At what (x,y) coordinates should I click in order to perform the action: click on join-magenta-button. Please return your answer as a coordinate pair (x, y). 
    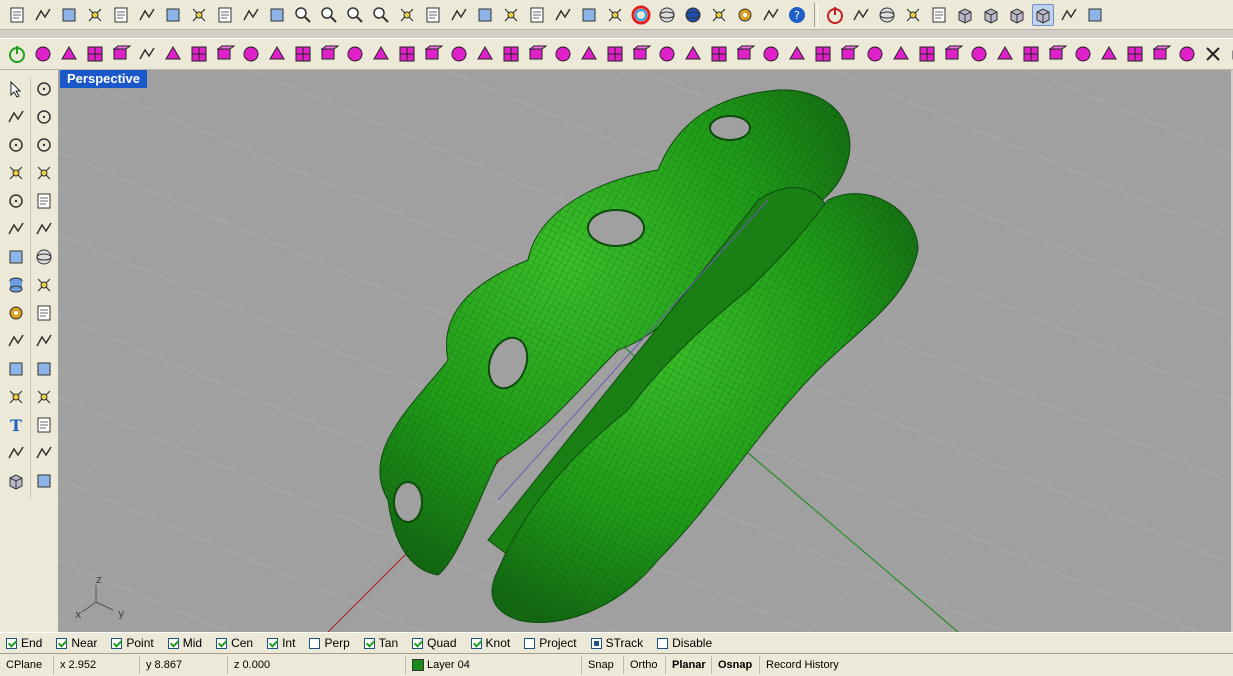
    Looking at the image, I should click on (589, 54).